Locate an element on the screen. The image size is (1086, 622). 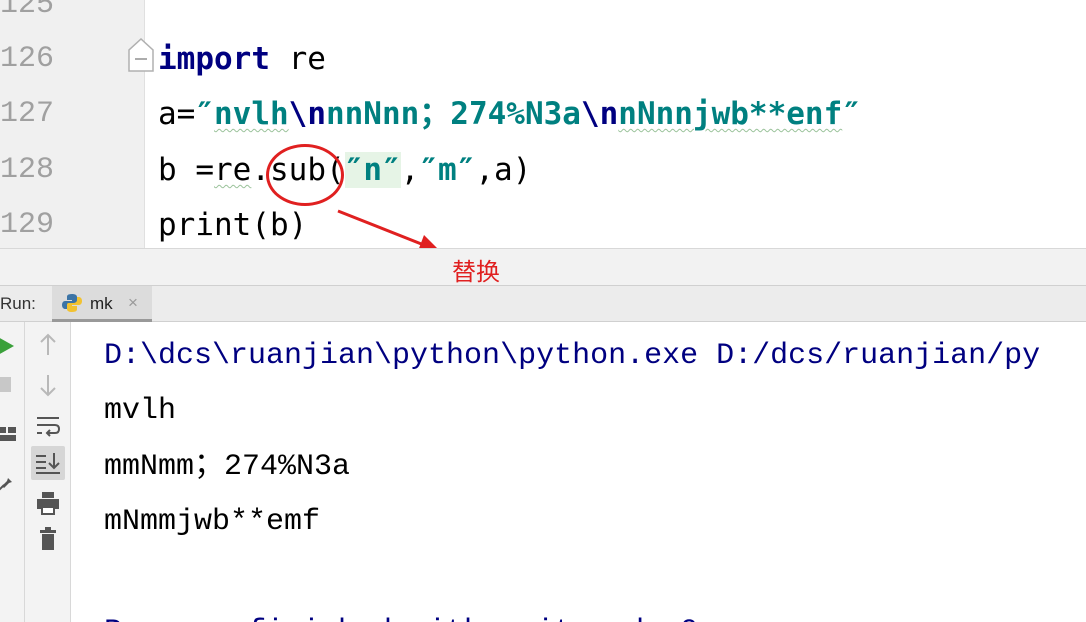
layout-icon is located at coordinates (9, 434).